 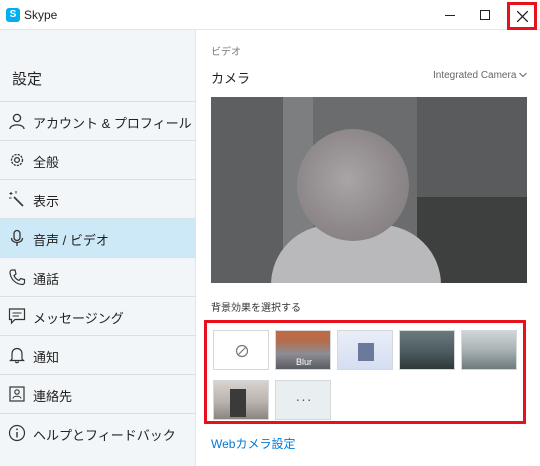 What do you see at coordinates (53, 396) in the screenshot?
I see `sidebar-item-label: 連絡先` at bounding box center [53, 396].